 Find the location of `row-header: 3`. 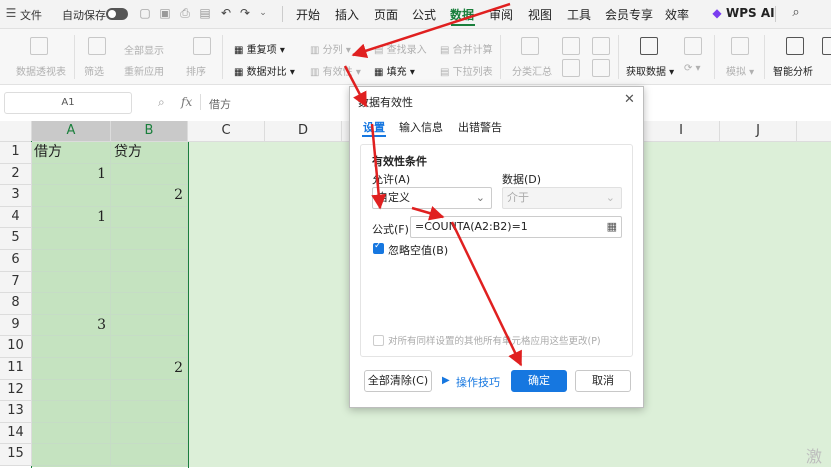

row-header: 3 is located at coordinates (16, 196).